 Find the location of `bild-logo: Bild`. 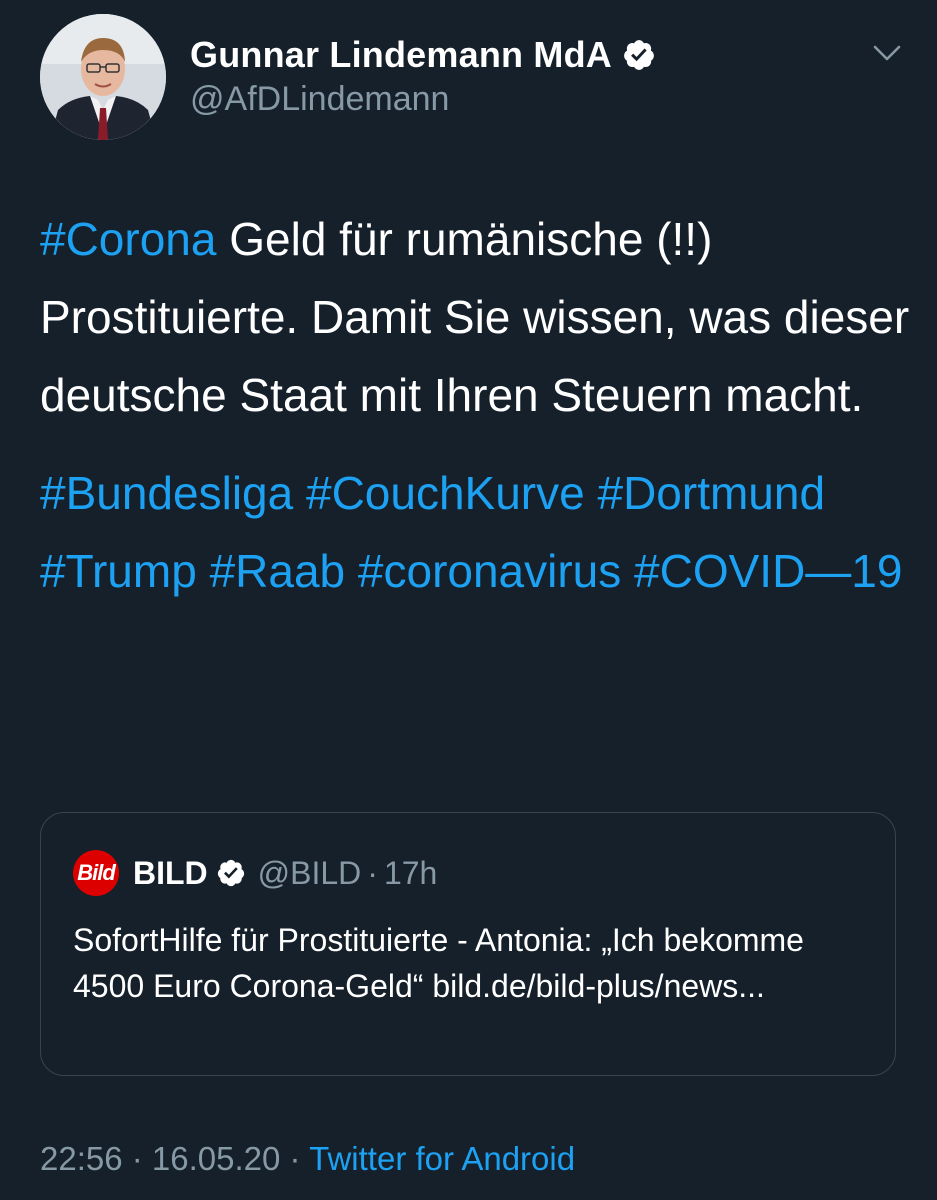

bild-logo: Bild is located at coordinates (96, 873).